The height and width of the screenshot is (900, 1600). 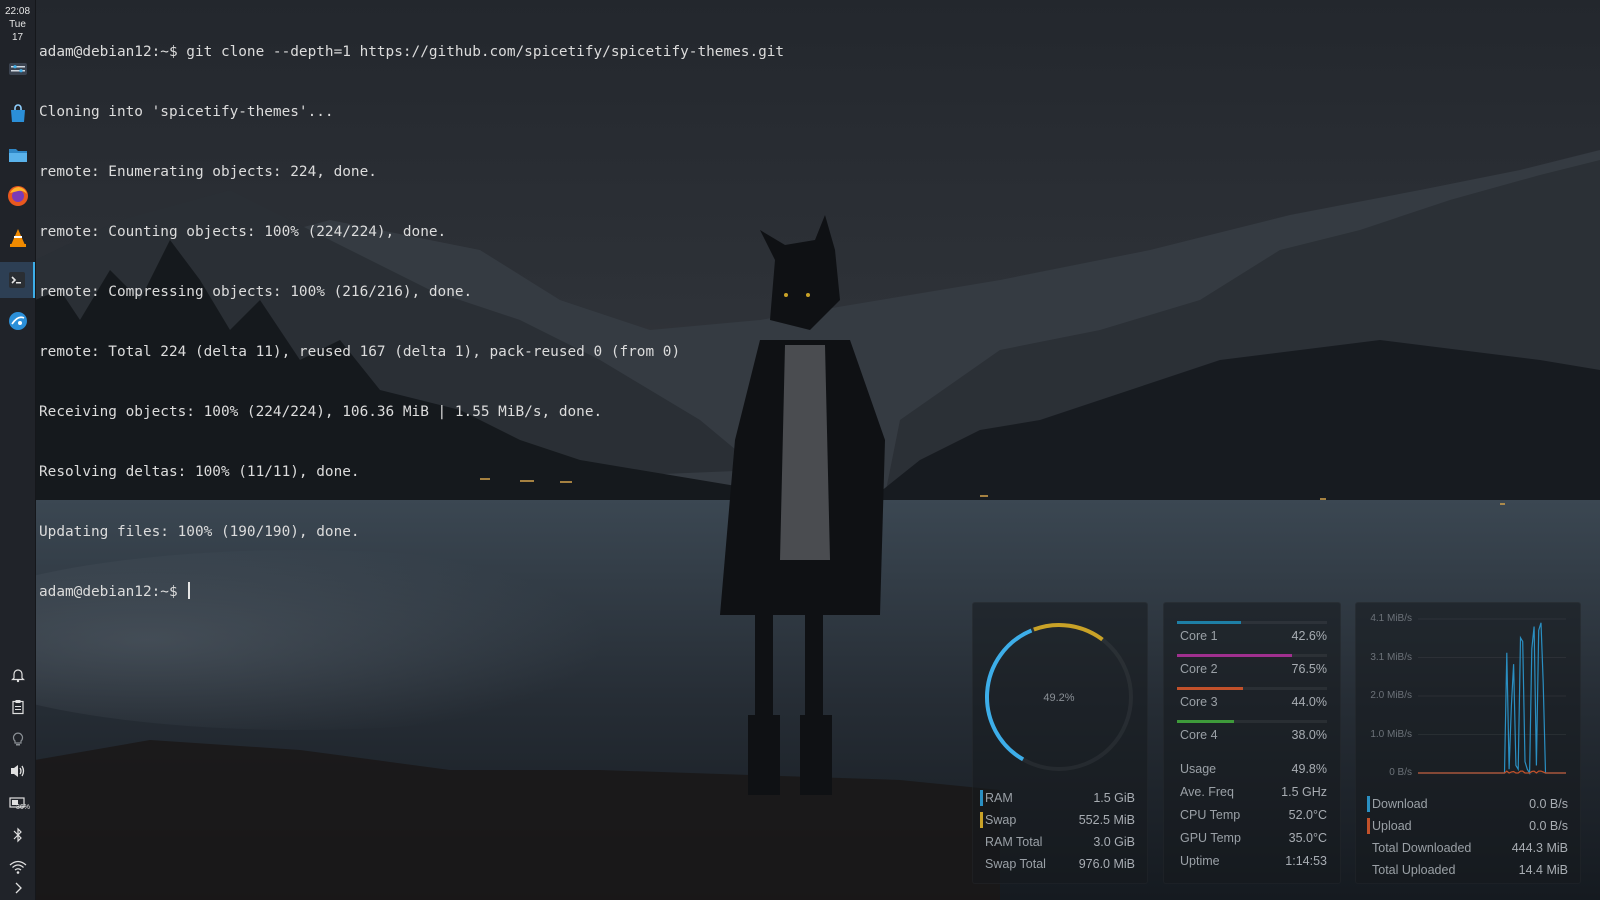 I want to click on network-row-label: Upload, so click(x=1392, y=826).